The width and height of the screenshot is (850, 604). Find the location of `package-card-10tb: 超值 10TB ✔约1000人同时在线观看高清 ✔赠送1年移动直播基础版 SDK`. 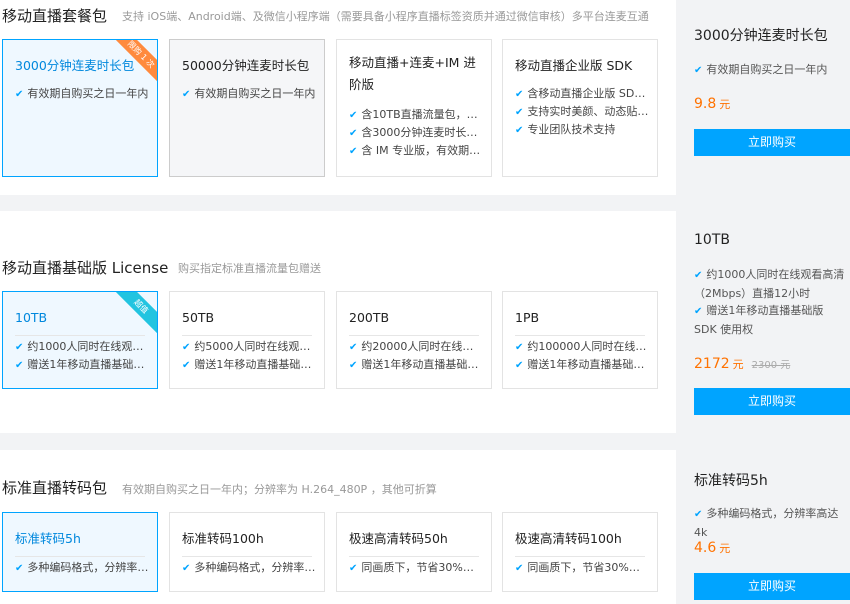

package-card-10tb: 超值 10TB ✔约1000人同时在线观看高清 ✔赠送1年移动直播基础版 SDK is located at coordinates (80, 340).